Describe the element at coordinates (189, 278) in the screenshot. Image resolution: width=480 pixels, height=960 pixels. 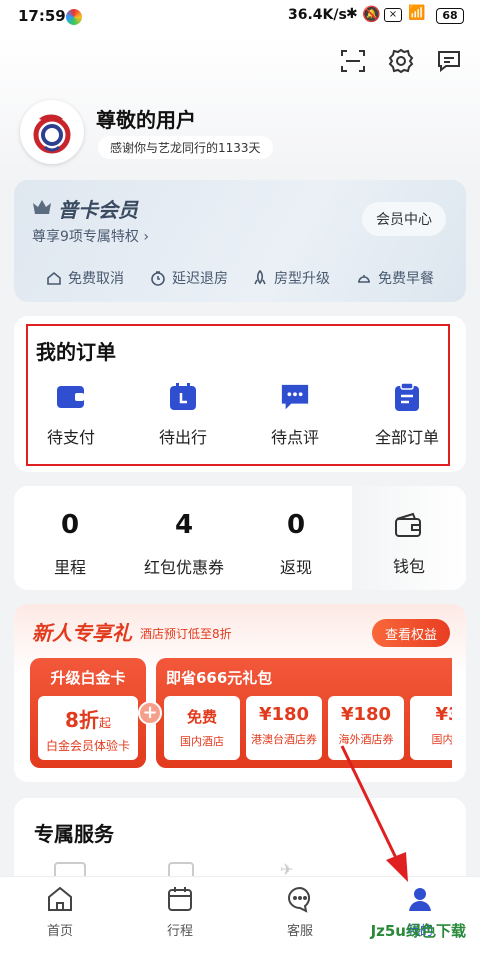
I see `benefit-item: 延迟退房` at that location.